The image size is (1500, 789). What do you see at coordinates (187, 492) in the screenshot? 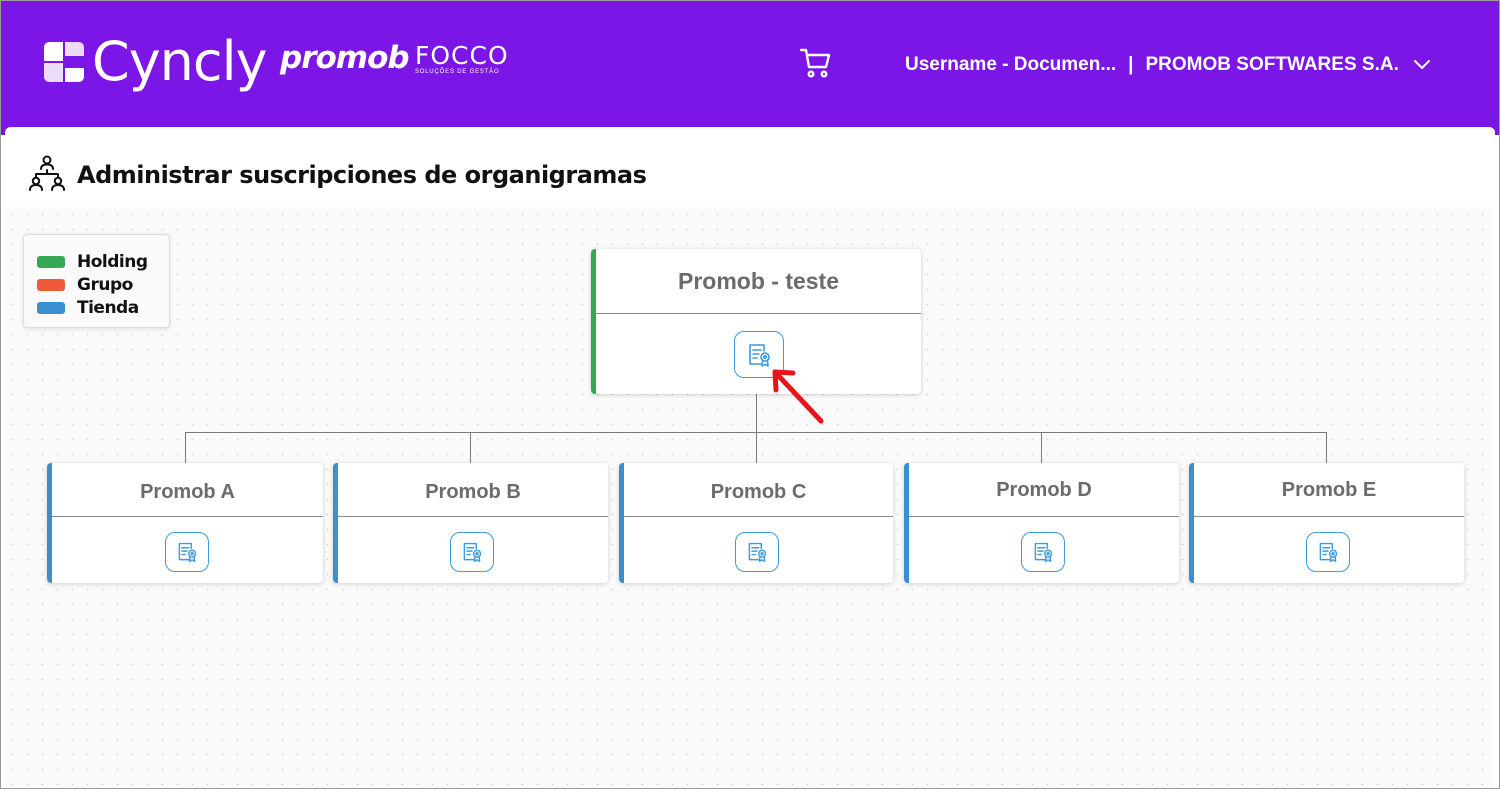
I see `node-title: Promob A` at bounding box center [187, 492].